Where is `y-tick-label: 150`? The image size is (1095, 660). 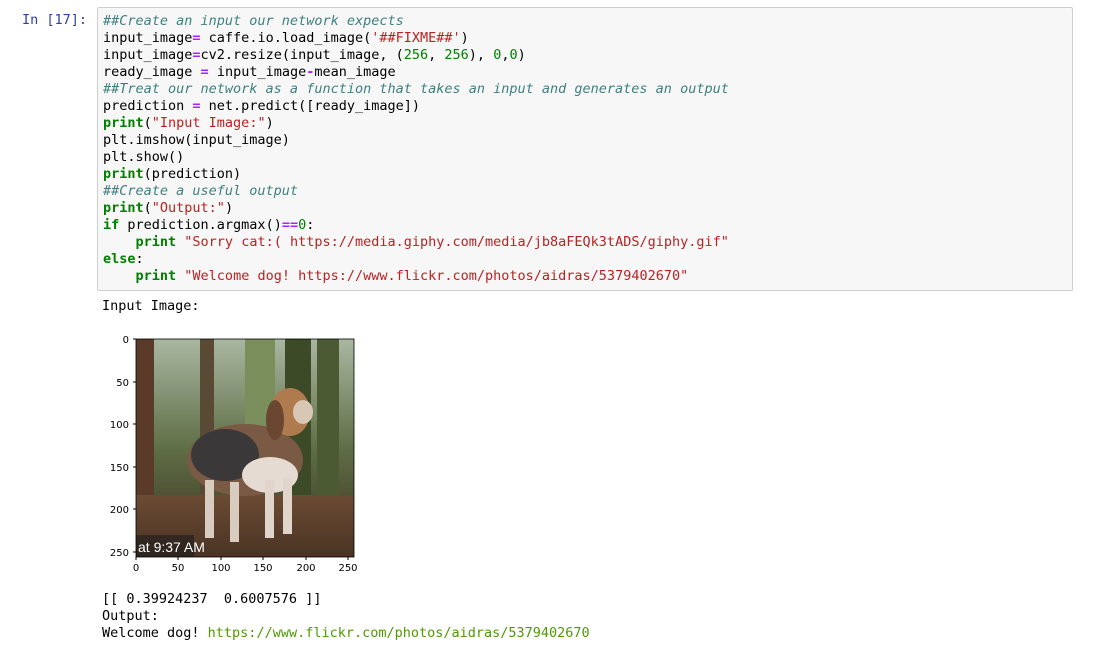 y-tick-label: 150 is located at coordinates (119, 468).